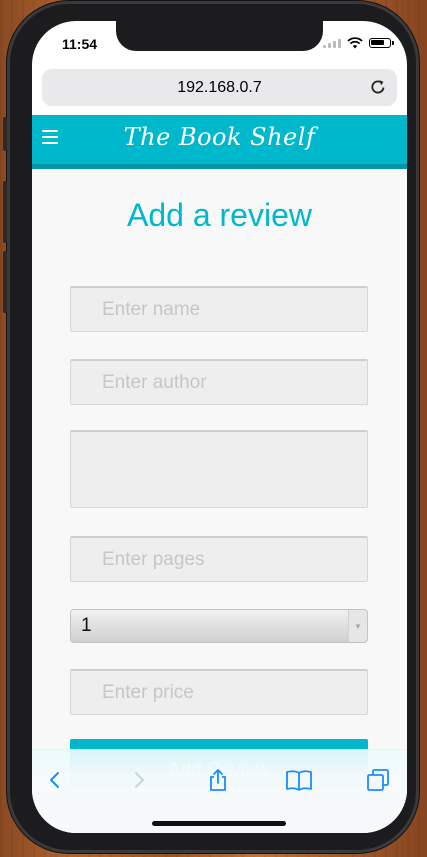  I want to click on site-brand: The Book Shelf, so click(219, 137).